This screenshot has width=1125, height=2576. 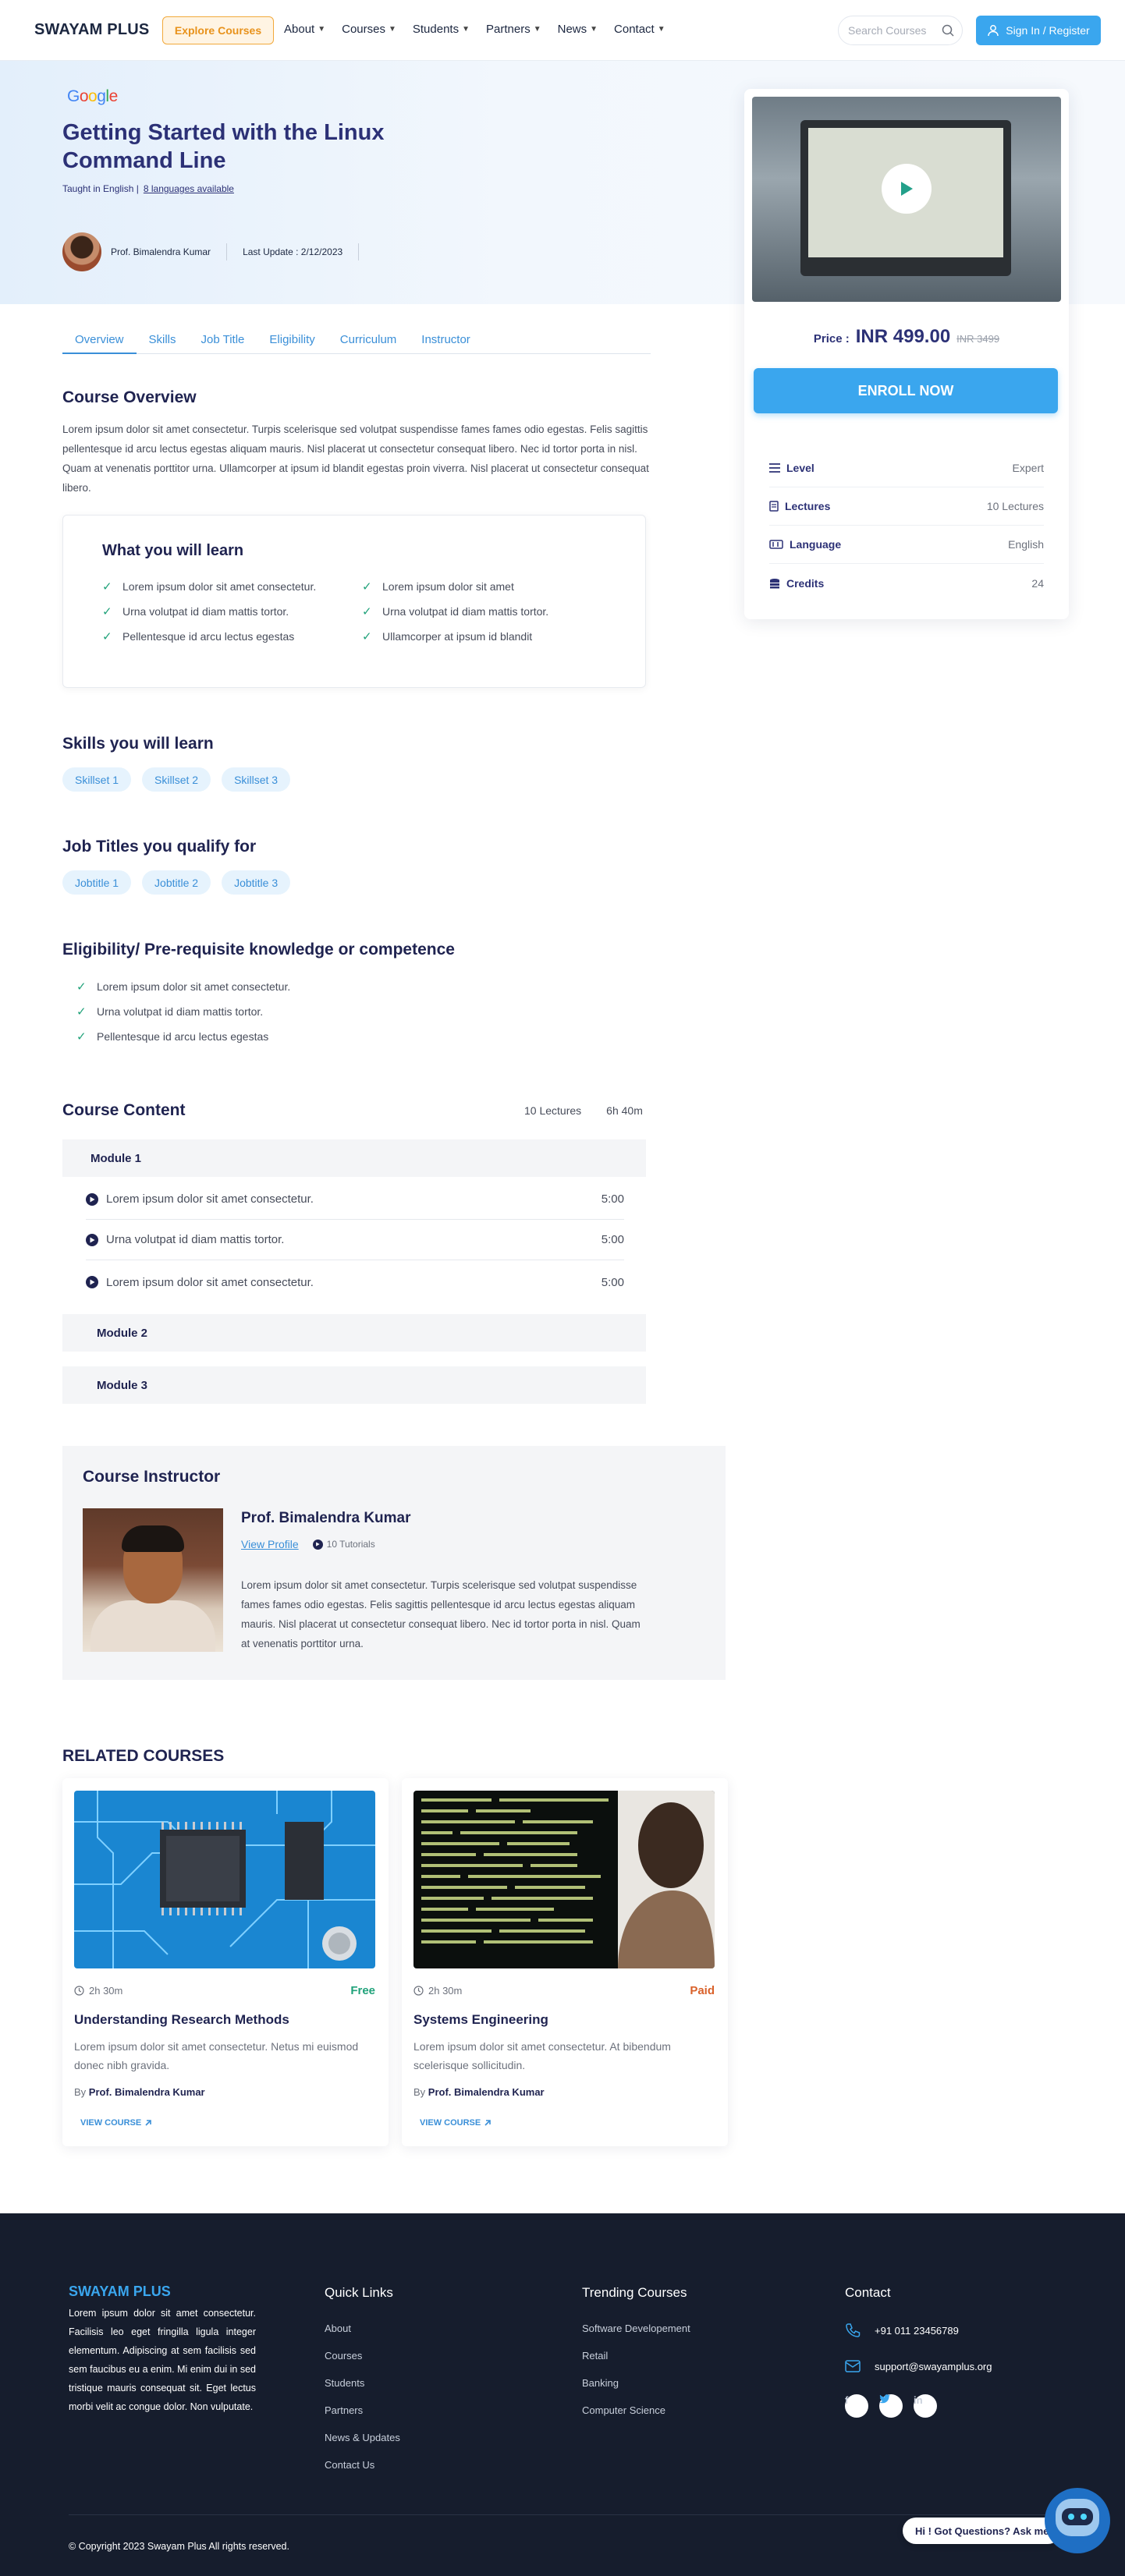 What do you see at coordinates (148, 2123) in the screenshot?
I see `arrow-up-right-icon` at bounding box center [148, 2123].